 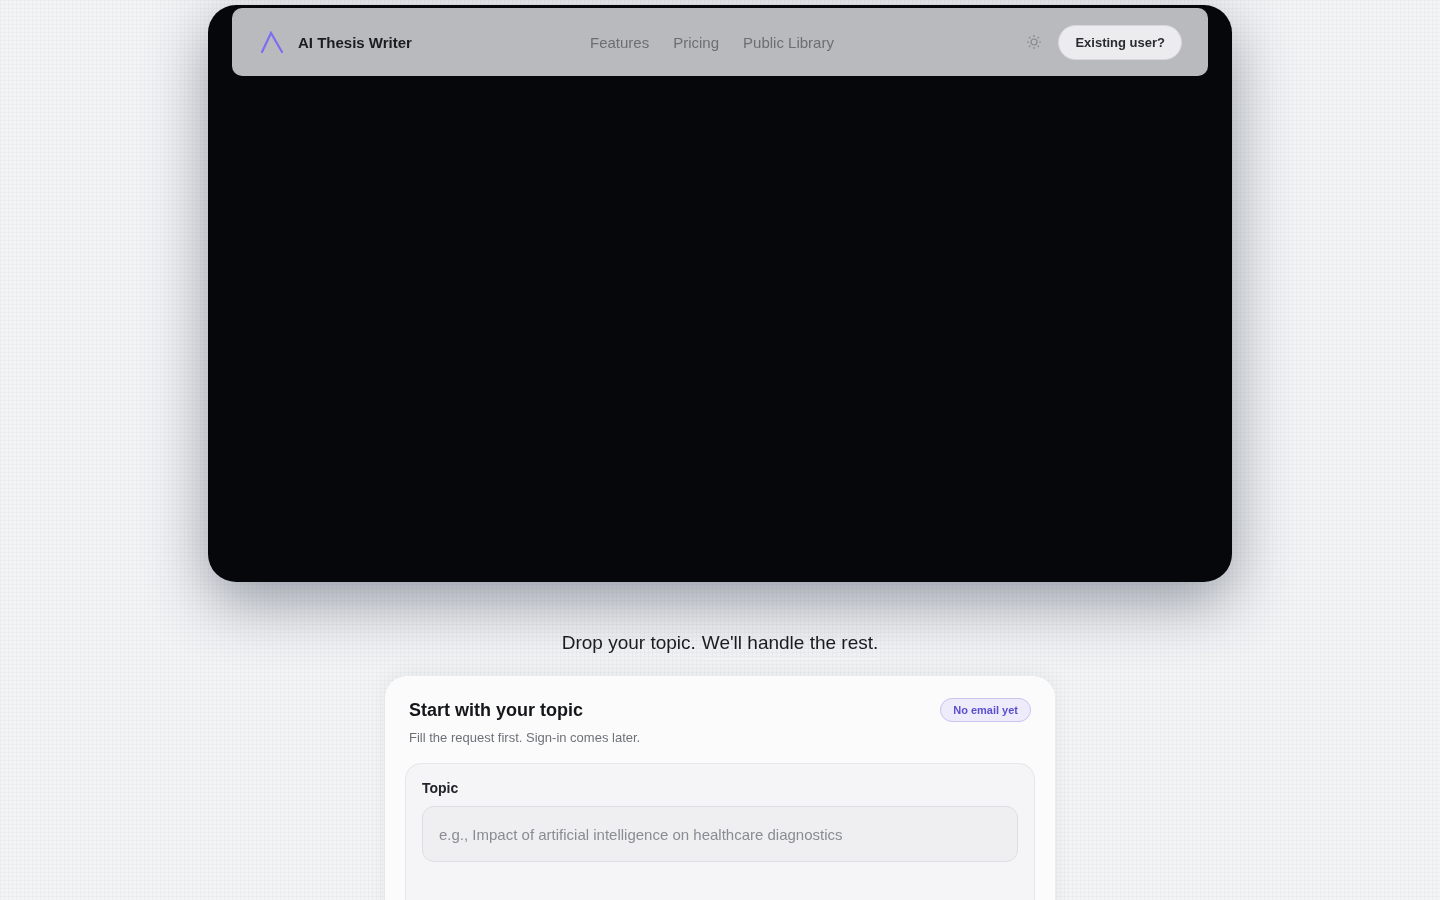 I want to click on brand-name: AI Thesis Writer, so click(x=355, y=42).